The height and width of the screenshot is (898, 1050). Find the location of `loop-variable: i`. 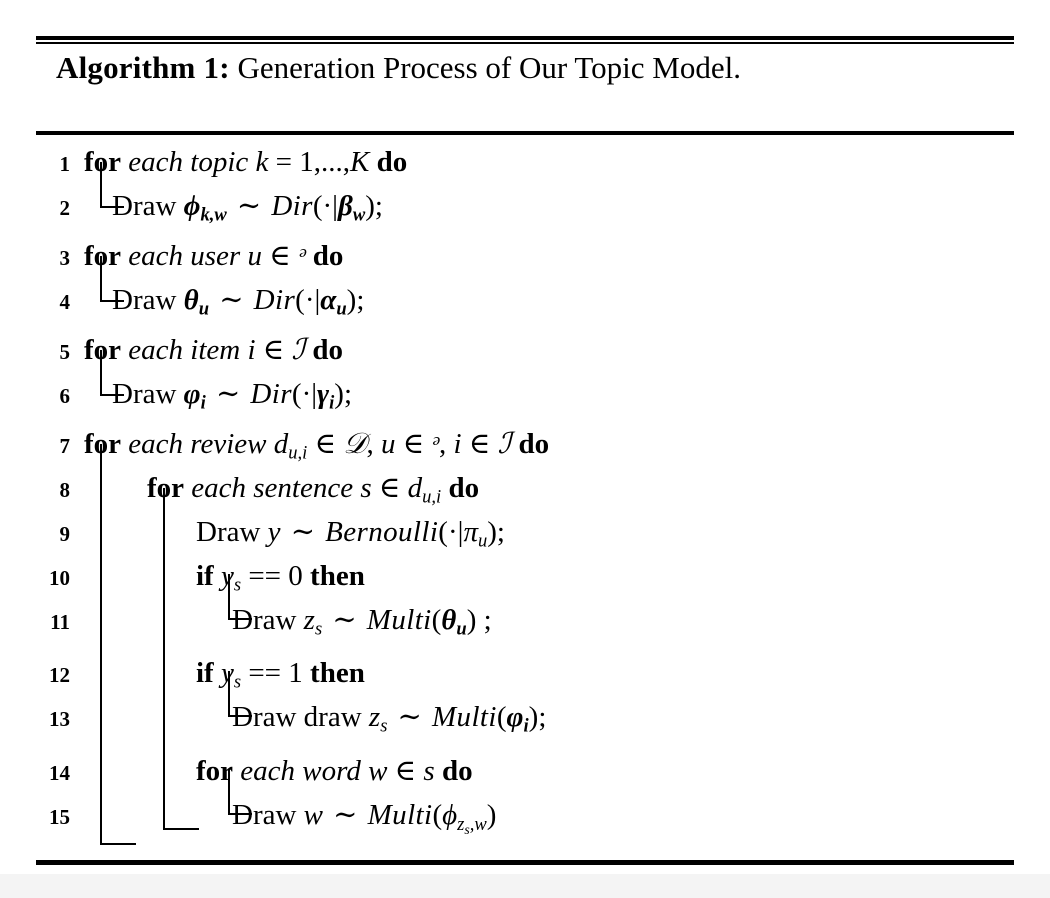

loop-variable: i is located at coordinates (251, 350).